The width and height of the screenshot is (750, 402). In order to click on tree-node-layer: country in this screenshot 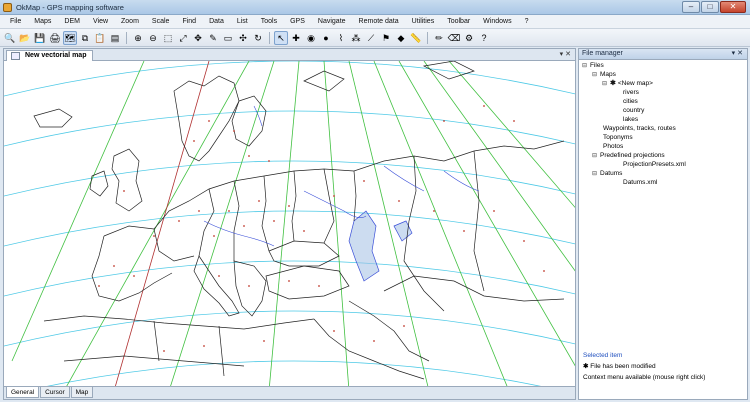, I will do `click(632, 110)`.